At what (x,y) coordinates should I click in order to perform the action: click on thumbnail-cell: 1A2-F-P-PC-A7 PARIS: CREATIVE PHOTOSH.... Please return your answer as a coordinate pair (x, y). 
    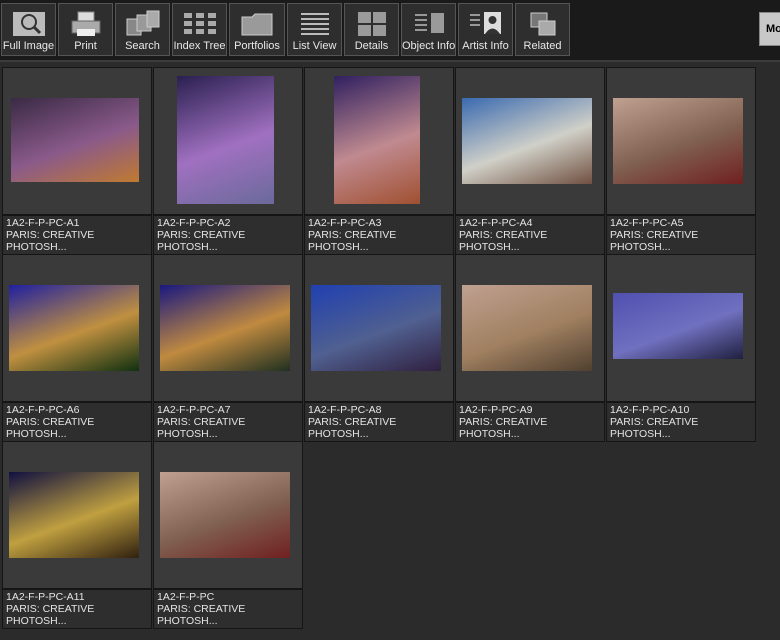
    Looking at the image, I should click on (228, 348).